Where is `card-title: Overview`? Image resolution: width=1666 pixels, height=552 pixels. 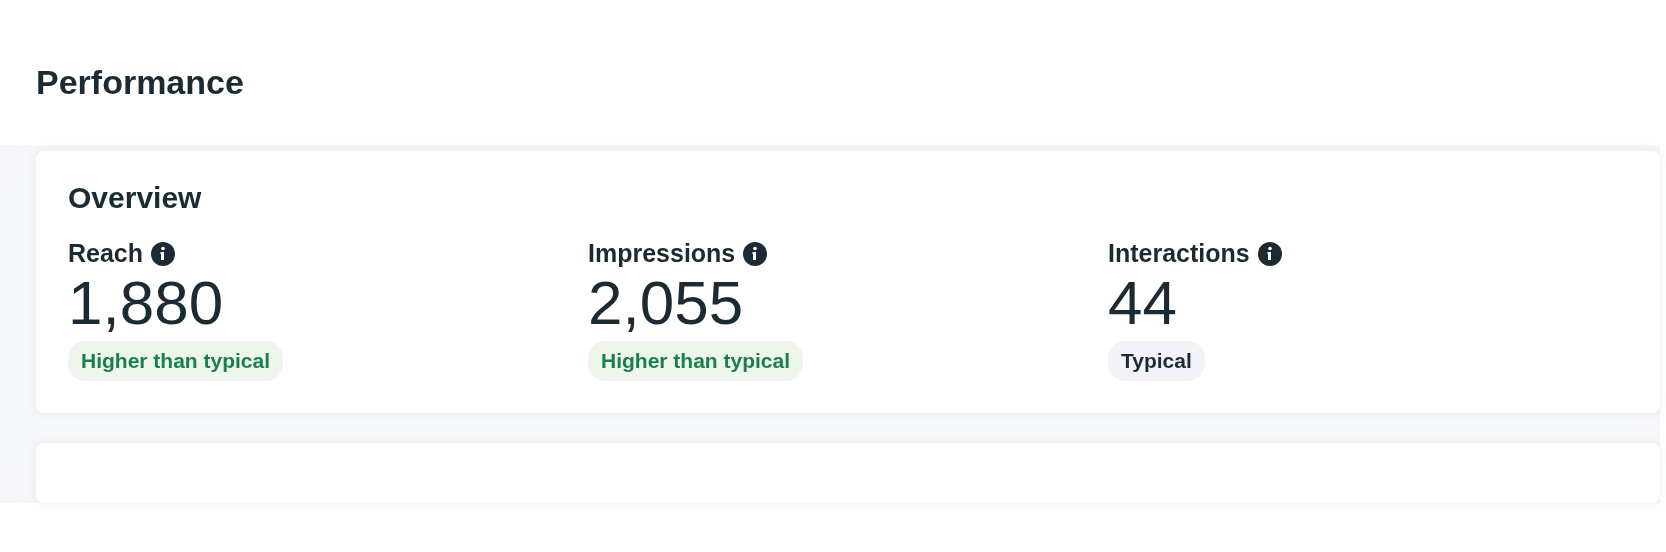
card-title: Overview is located at coordinates (135, 197).